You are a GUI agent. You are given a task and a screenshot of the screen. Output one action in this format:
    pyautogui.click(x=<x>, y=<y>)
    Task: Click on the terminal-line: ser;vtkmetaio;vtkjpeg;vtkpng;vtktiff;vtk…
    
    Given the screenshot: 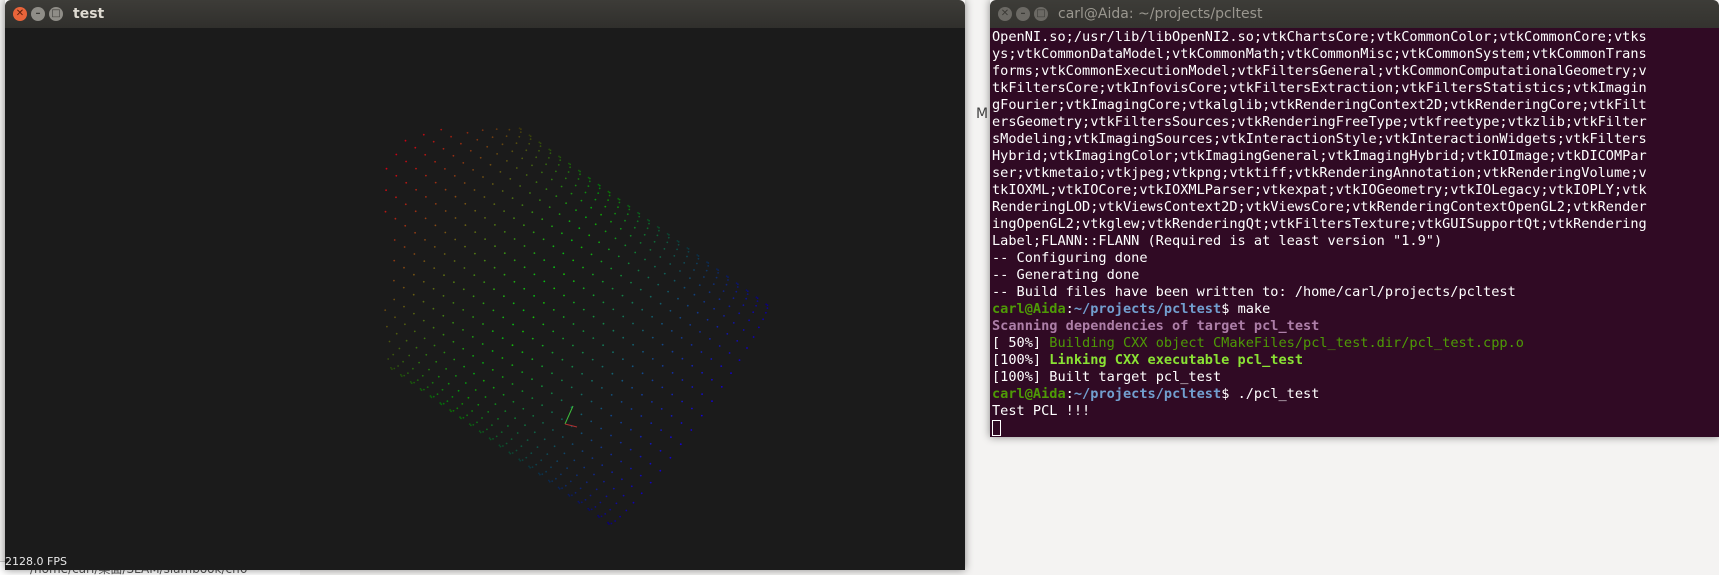 What is the action you would take?
    pyautogui.click(x=1319, y=173)
    